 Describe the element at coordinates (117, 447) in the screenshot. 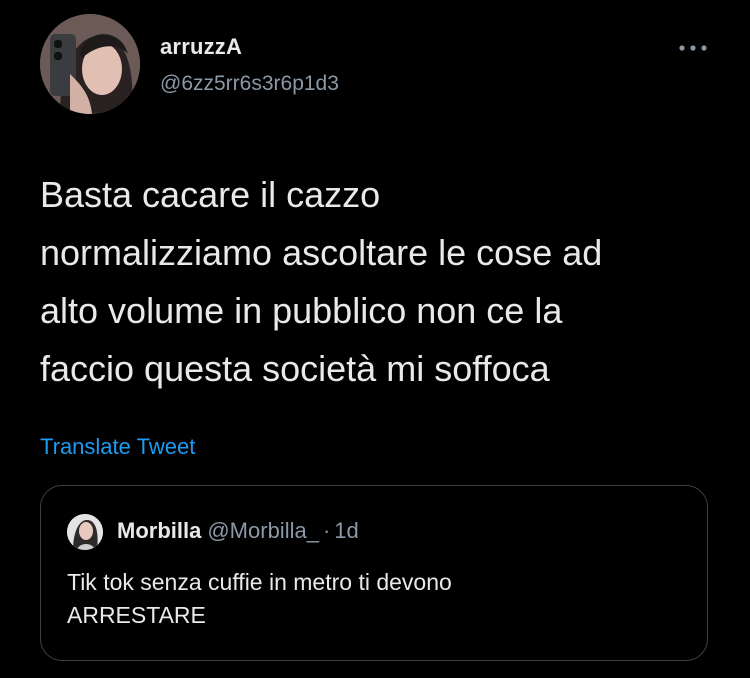

I see `translate-tweet-link: Translate Tweet` at that location.